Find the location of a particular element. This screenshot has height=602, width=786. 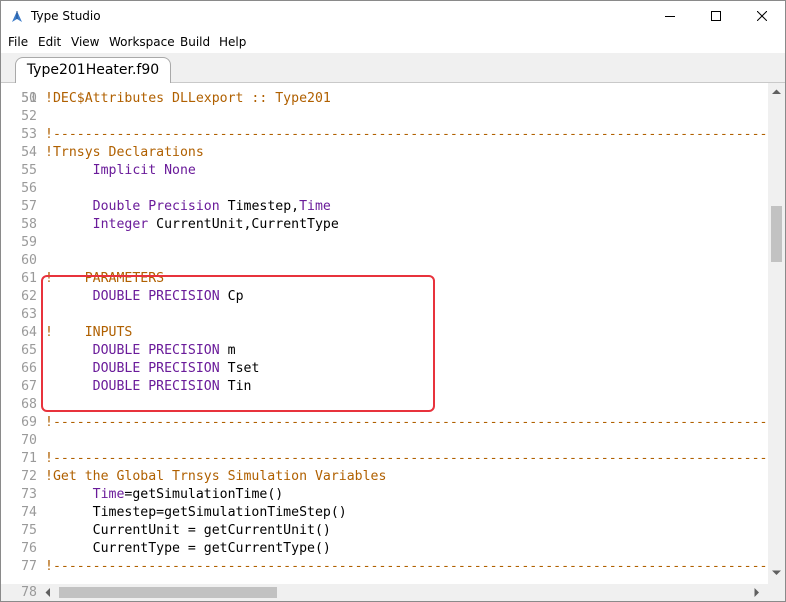

close-icon is located at coordinates (762, 16).